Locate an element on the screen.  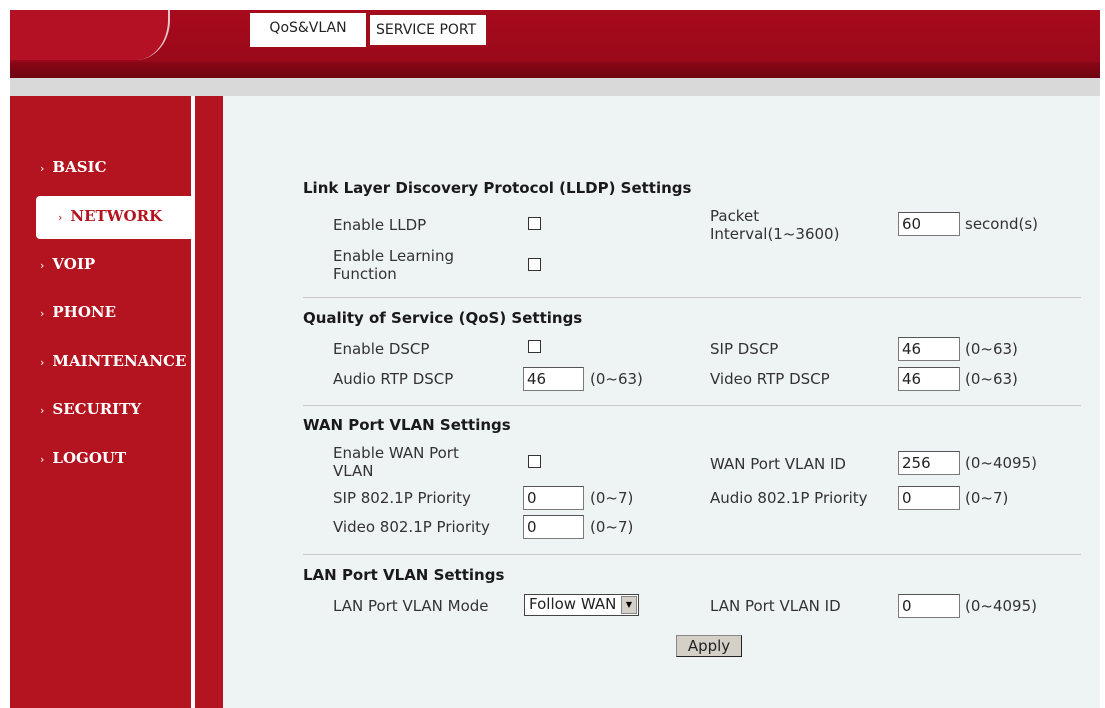
enable-wan-vlan-label-line1: Enable WAN Port is located at coordinates (396, 453).